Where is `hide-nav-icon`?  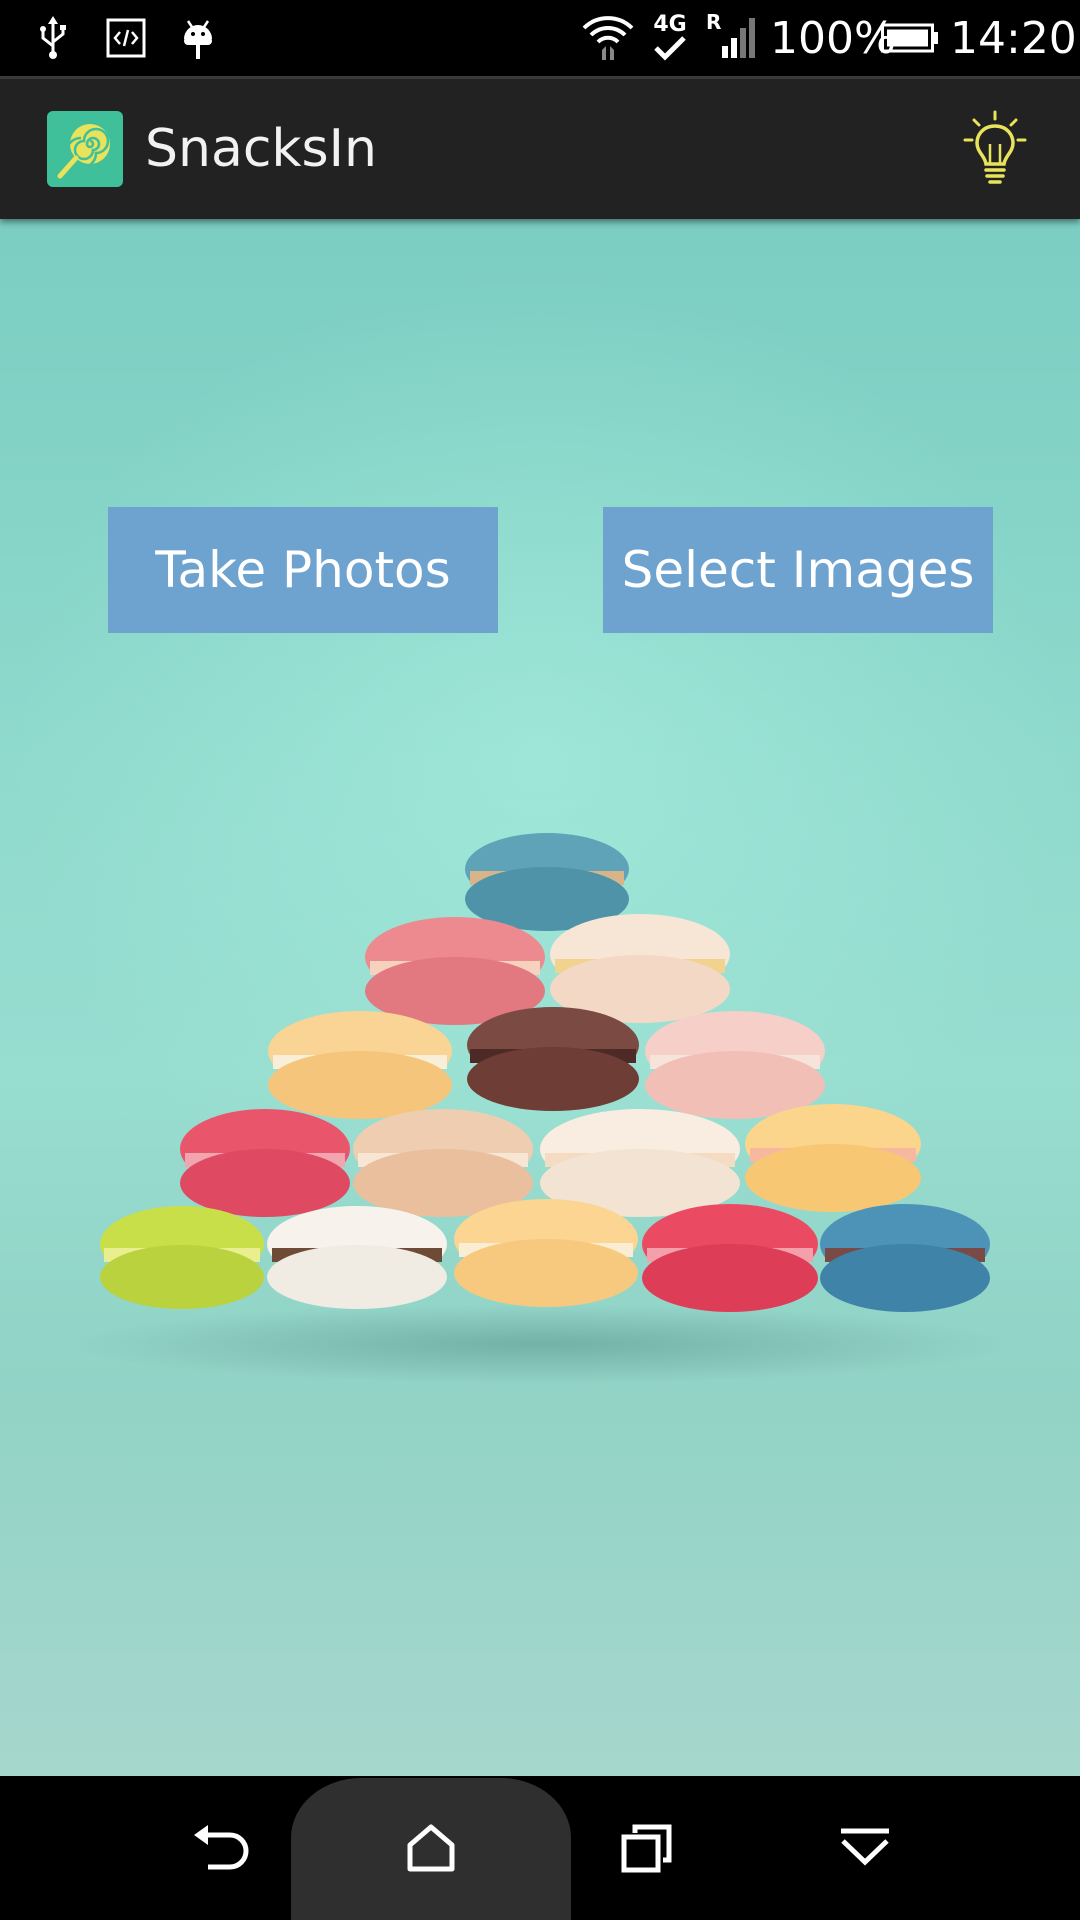
hide-nav-icon is located at coordinates (865, 1848).